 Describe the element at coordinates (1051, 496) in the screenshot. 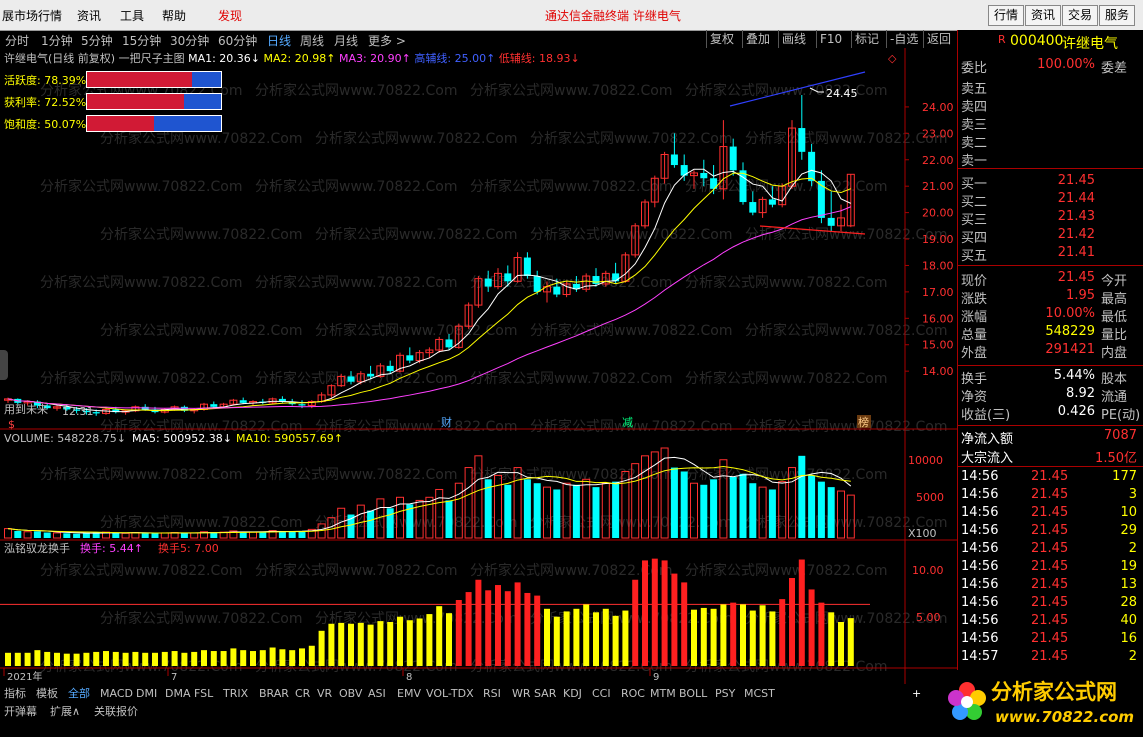

I see `tick-row: 14:56 21.45 3` at that location.